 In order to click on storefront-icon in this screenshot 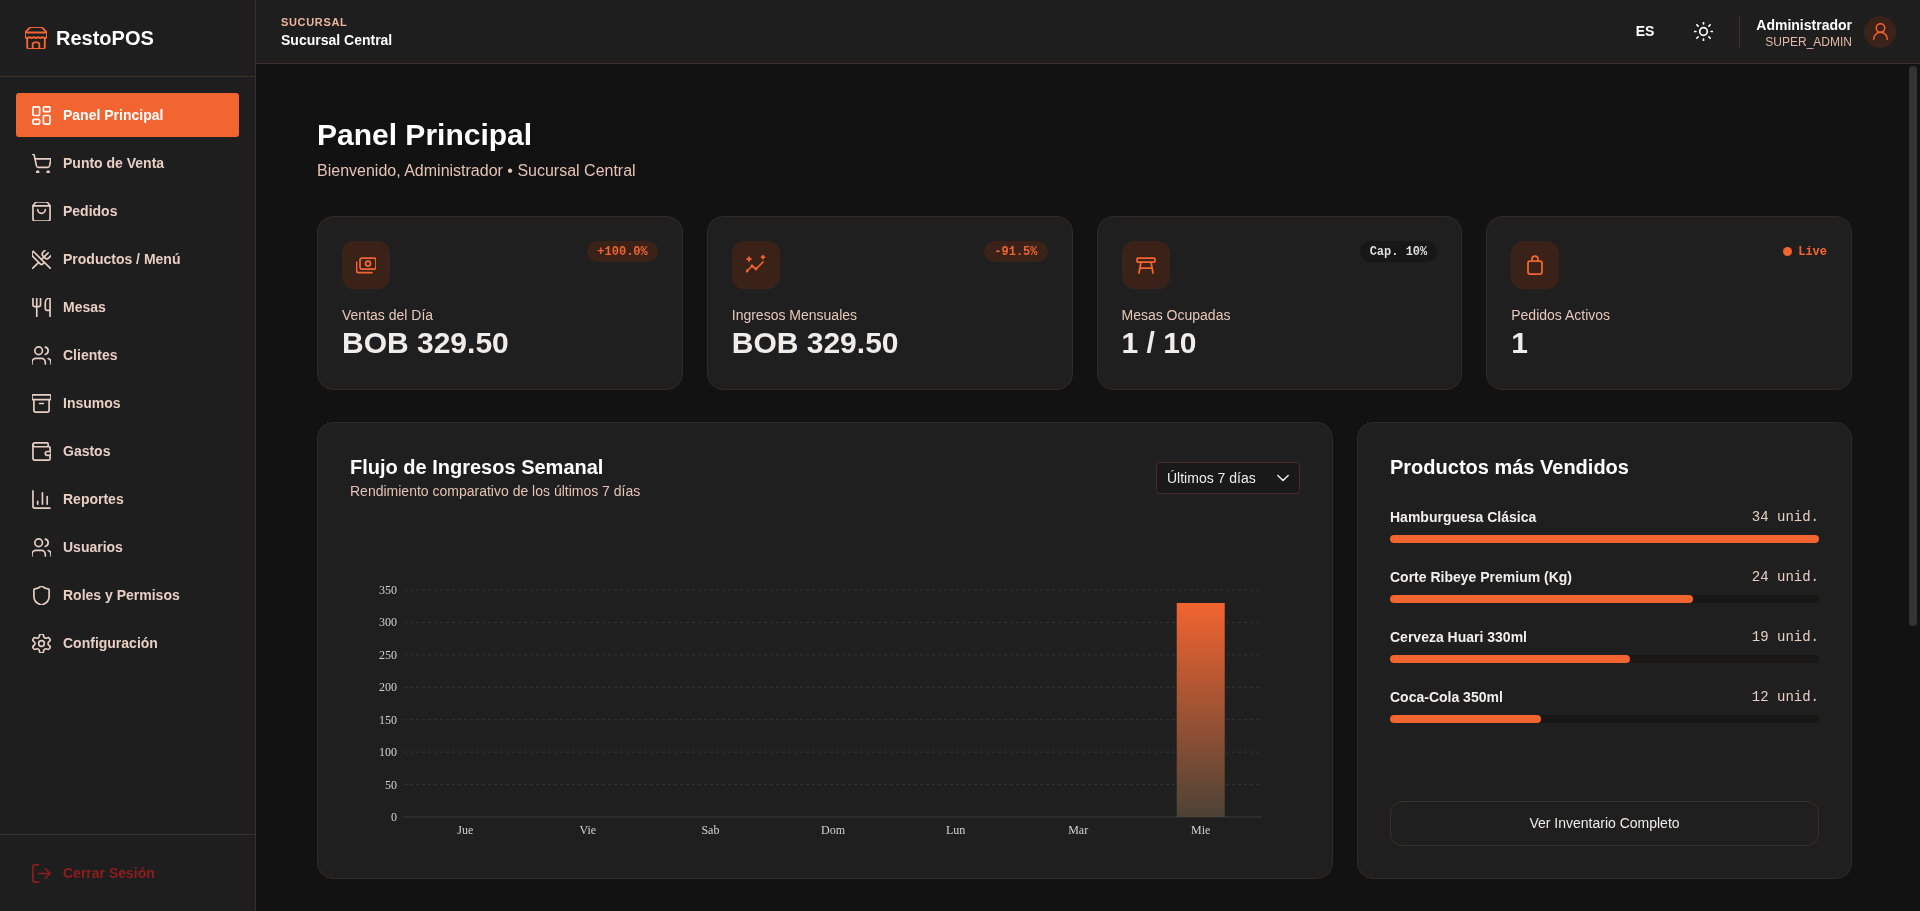, I will do `click(36, 38)`.